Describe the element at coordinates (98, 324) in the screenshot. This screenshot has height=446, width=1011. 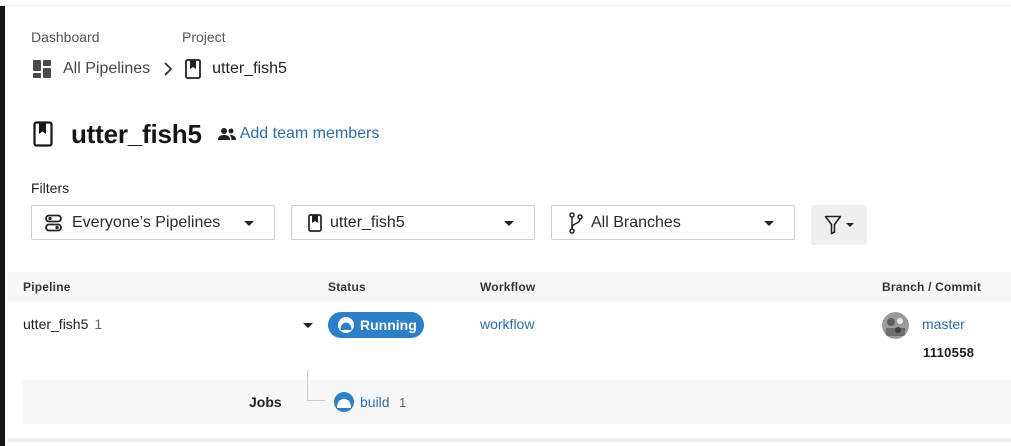
I see `pipeline-number: 1` at that location.